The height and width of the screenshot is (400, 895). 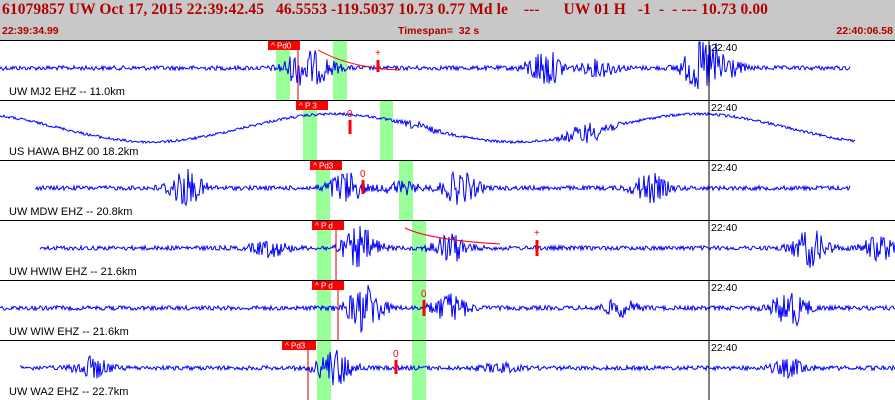 I want to click on pick-label: ^ Pd0, so click(x=281, y=46).